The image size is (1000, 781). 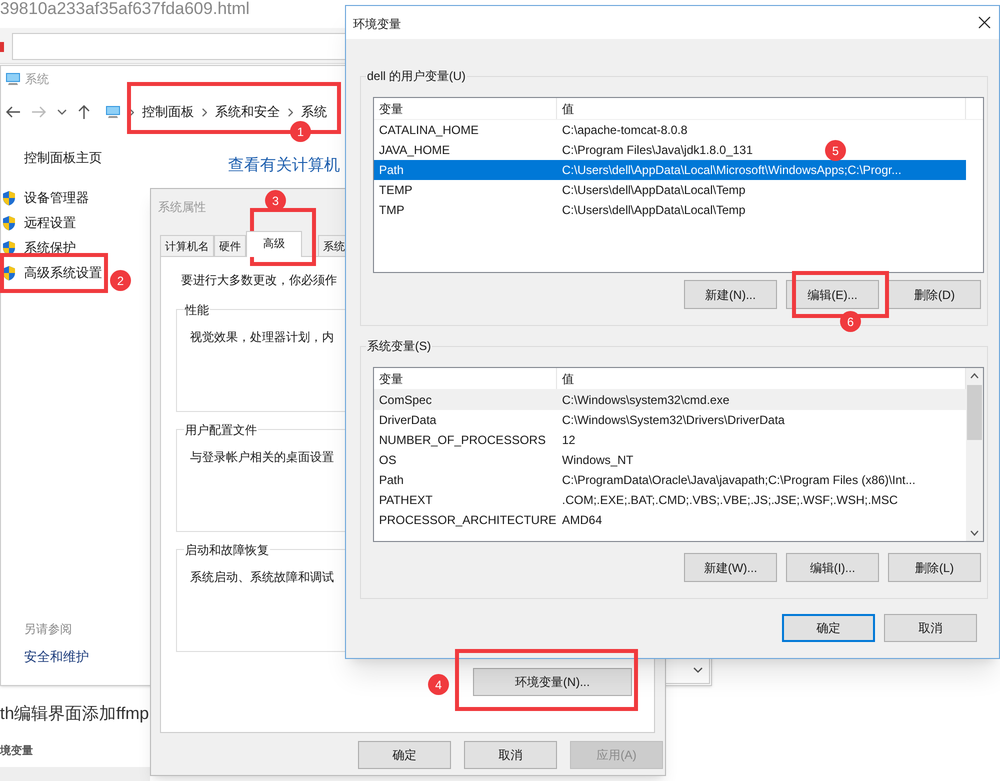 I want to click on variable-name: ComSpec, so click(x=465, y=400).